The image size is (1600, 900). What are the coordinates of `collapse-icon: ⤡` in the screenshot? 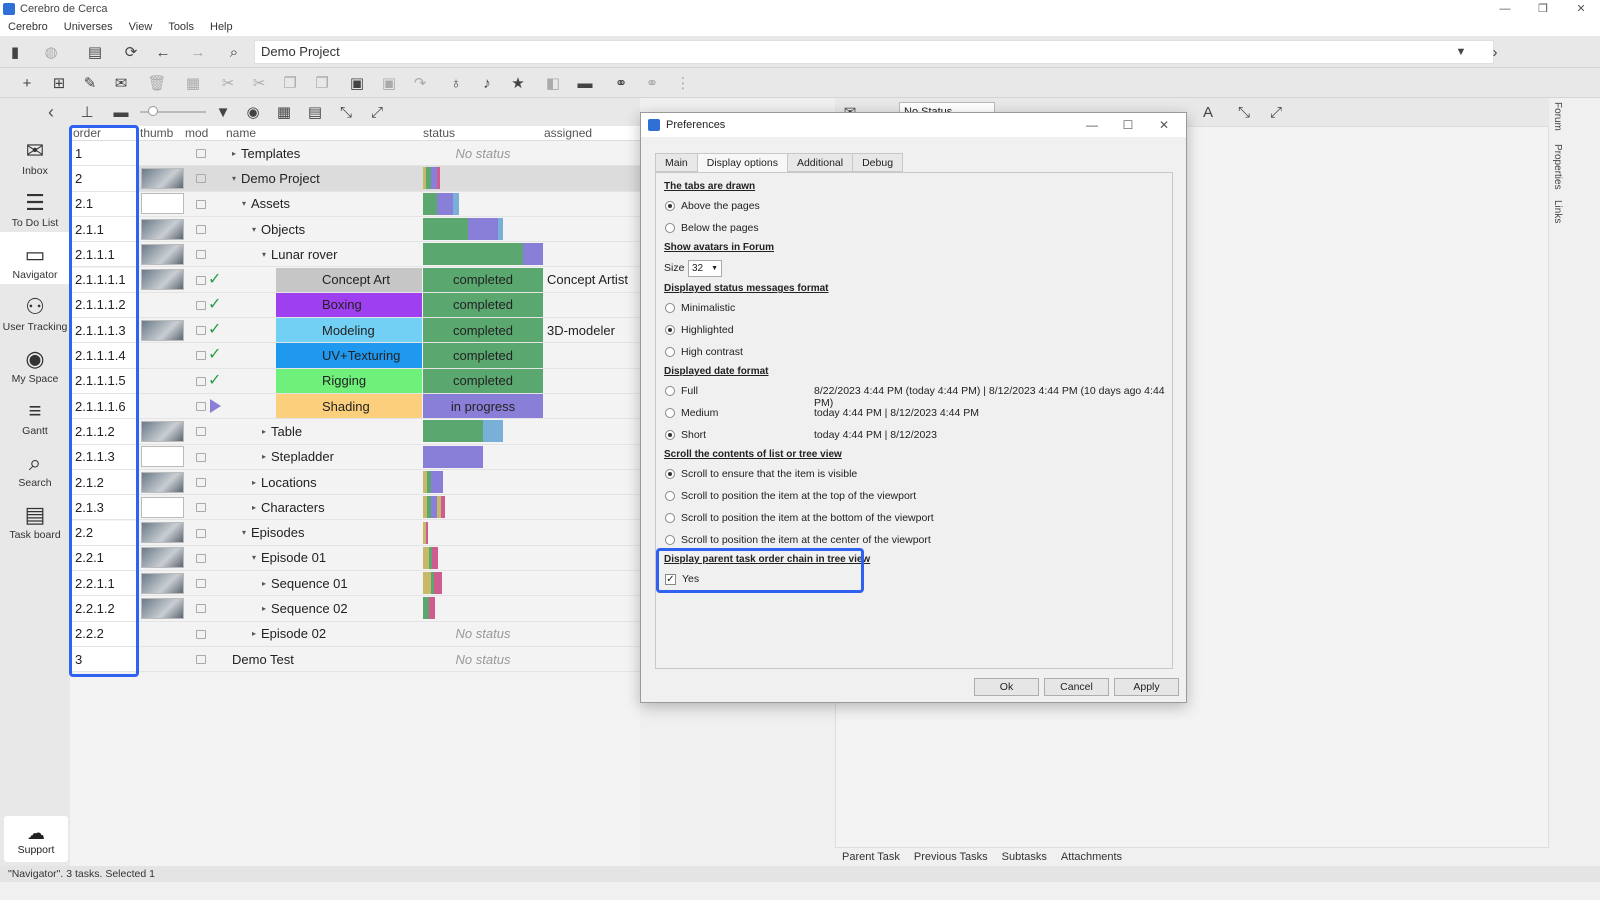 It's located at (1244, 112).